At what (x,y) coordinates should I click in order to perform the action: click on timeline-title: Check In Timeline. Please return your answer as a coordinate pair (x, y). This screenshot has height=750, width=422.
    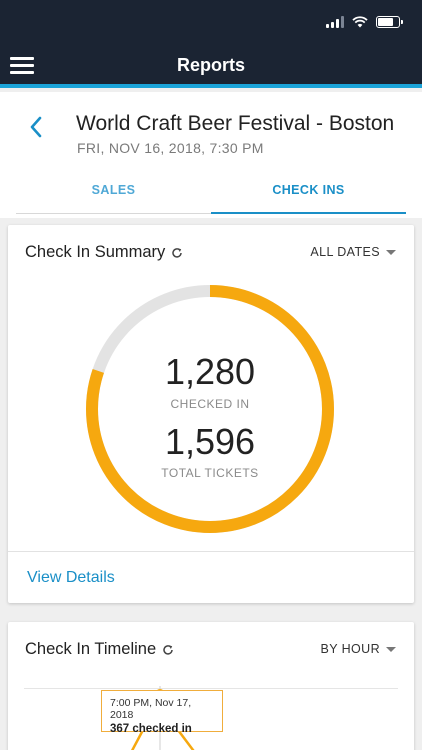
    Looking at the image, I should click on (99, 649).